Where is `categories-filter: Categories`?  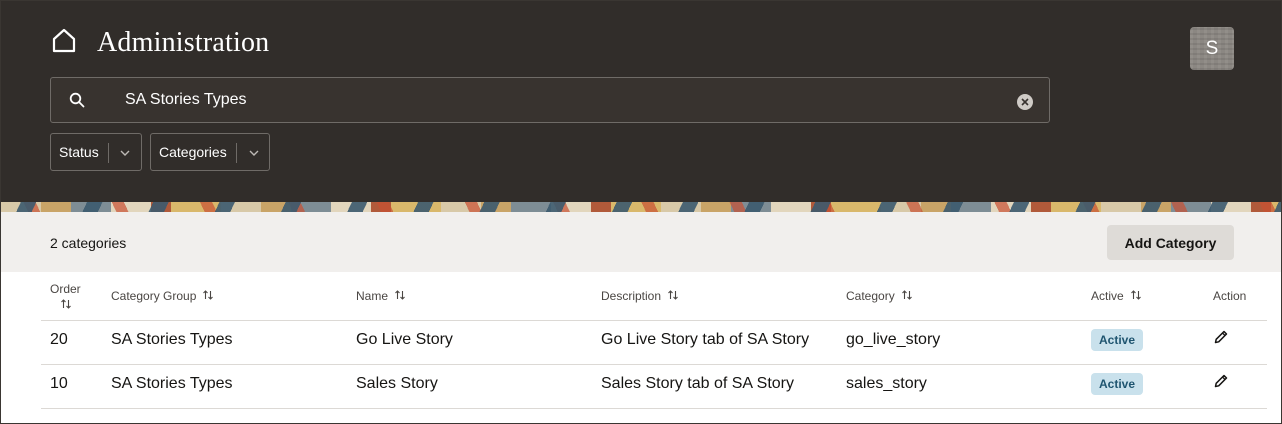
categories-filter: Categories is located at coordinates (210, 152).